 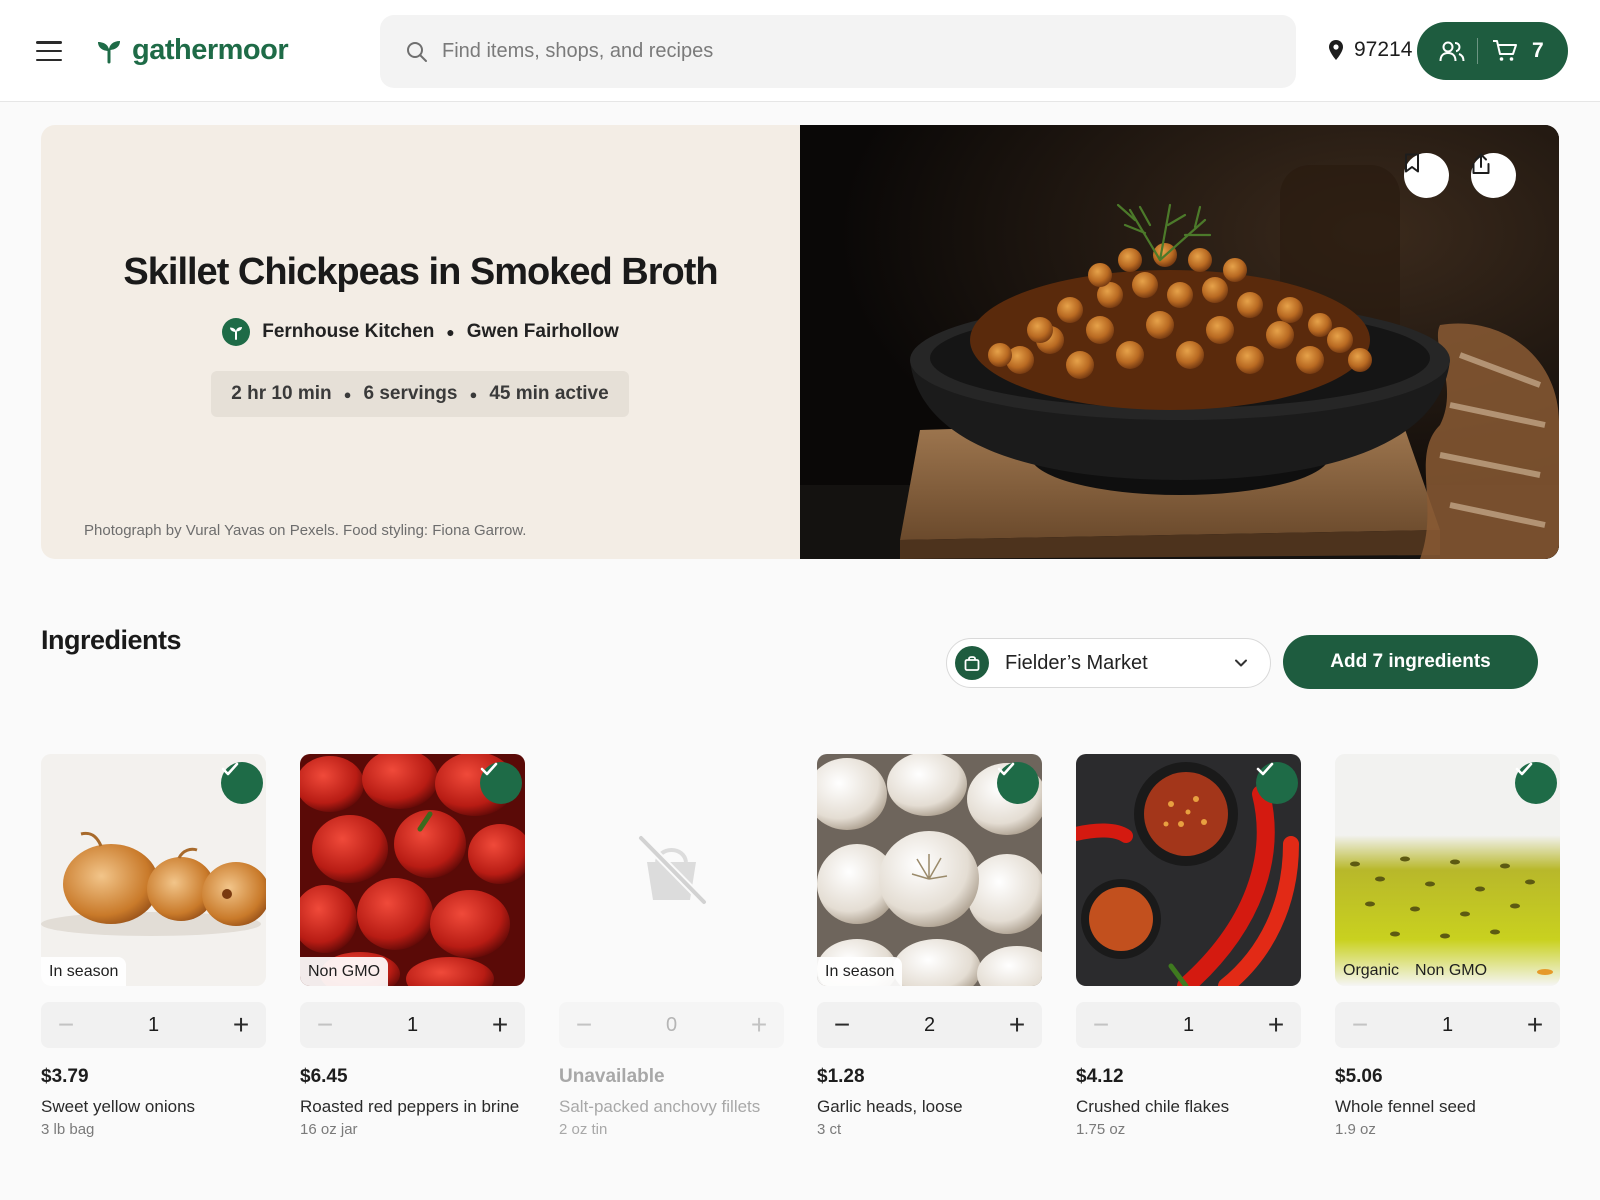 I want to click on ingredient-card: − 1 + $4.12 Crushed chile flakes 1.75 oz, so click(x=1188, y=946).